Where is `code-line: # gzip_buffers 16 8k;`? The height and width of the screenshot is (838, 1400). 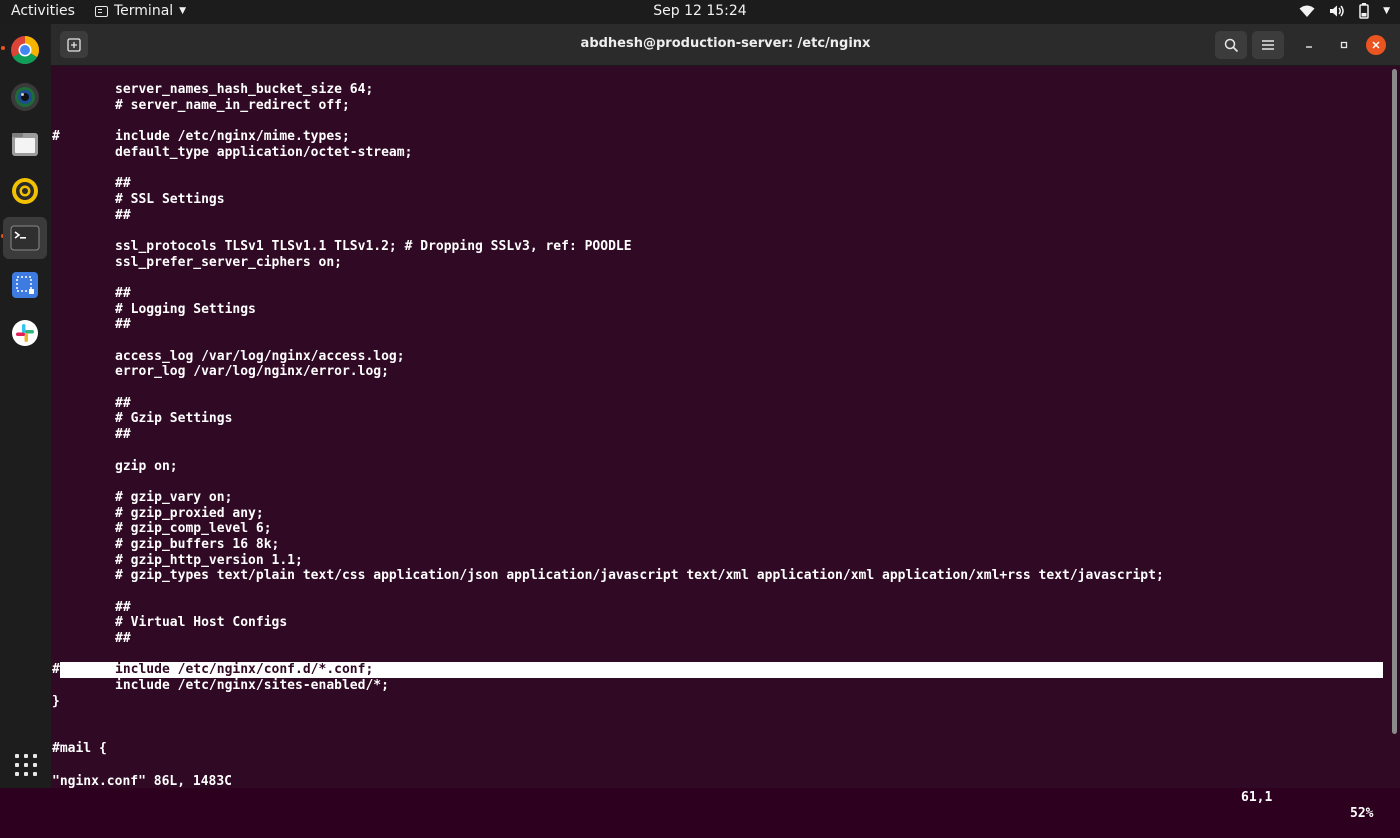
code-line: # gzip_buffers 16 8k; is located at coordinates (717, 545).